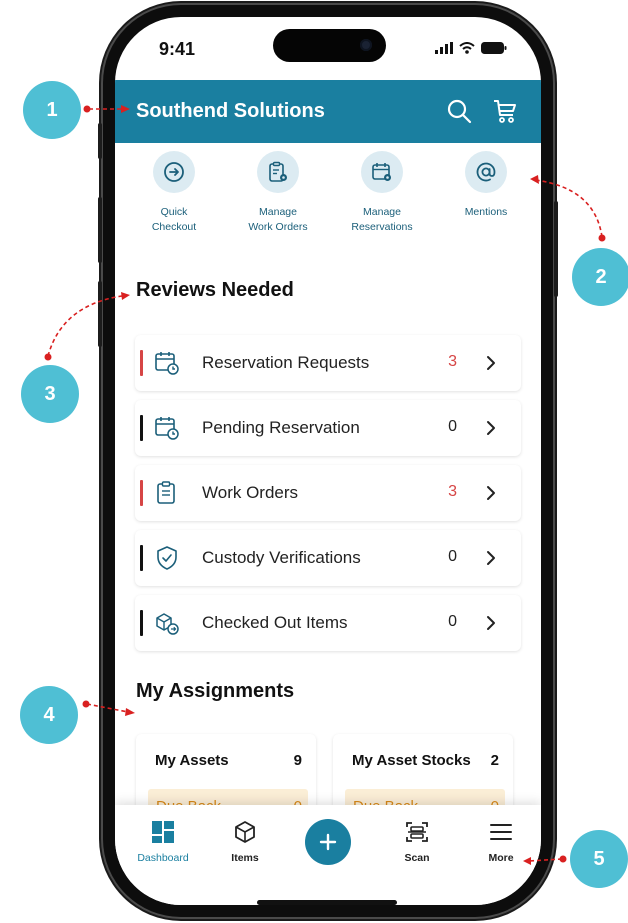 The image size is (628, 923). What do you see at coordinates (215, 691) in the screenshot?
I see `my-assignments-heading: My Assignments` at bounding box center [215, 691].